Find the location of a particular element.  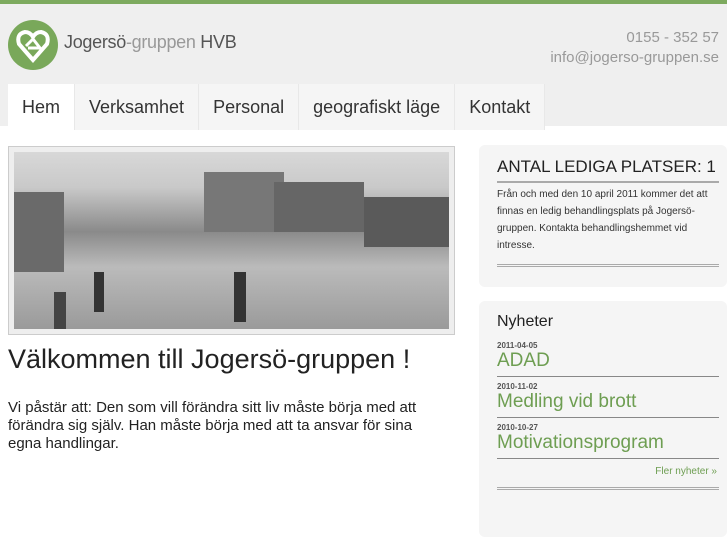

more-news-link: Fler nyheter » is located at coordinates (608, 475).